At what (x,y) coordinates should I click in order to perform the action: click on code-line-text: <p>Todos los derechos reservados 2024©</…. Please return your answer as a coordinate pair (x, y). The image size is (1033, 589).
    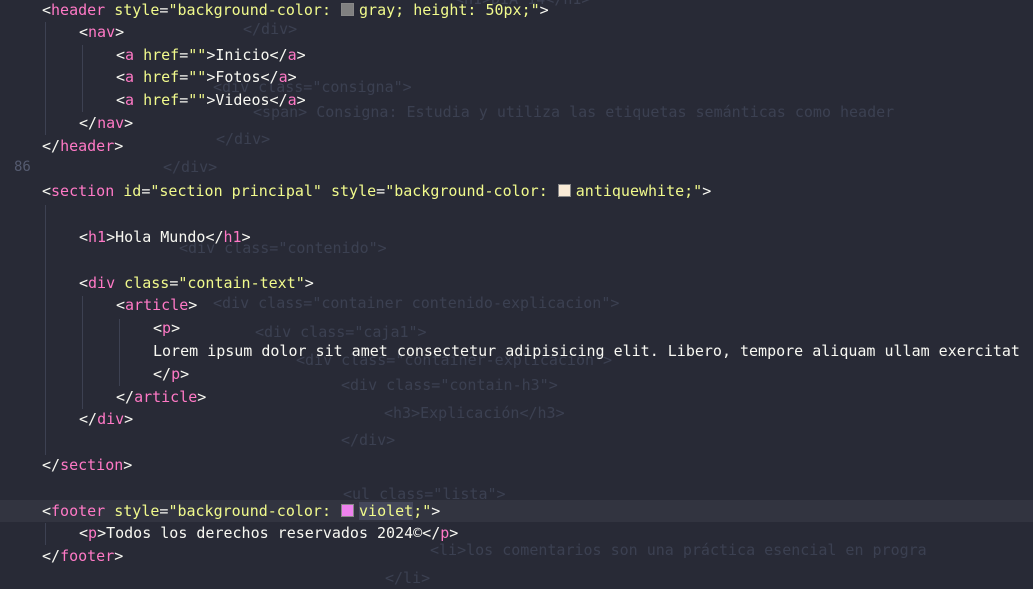
    Looking at the image, I should click on (269, 533).